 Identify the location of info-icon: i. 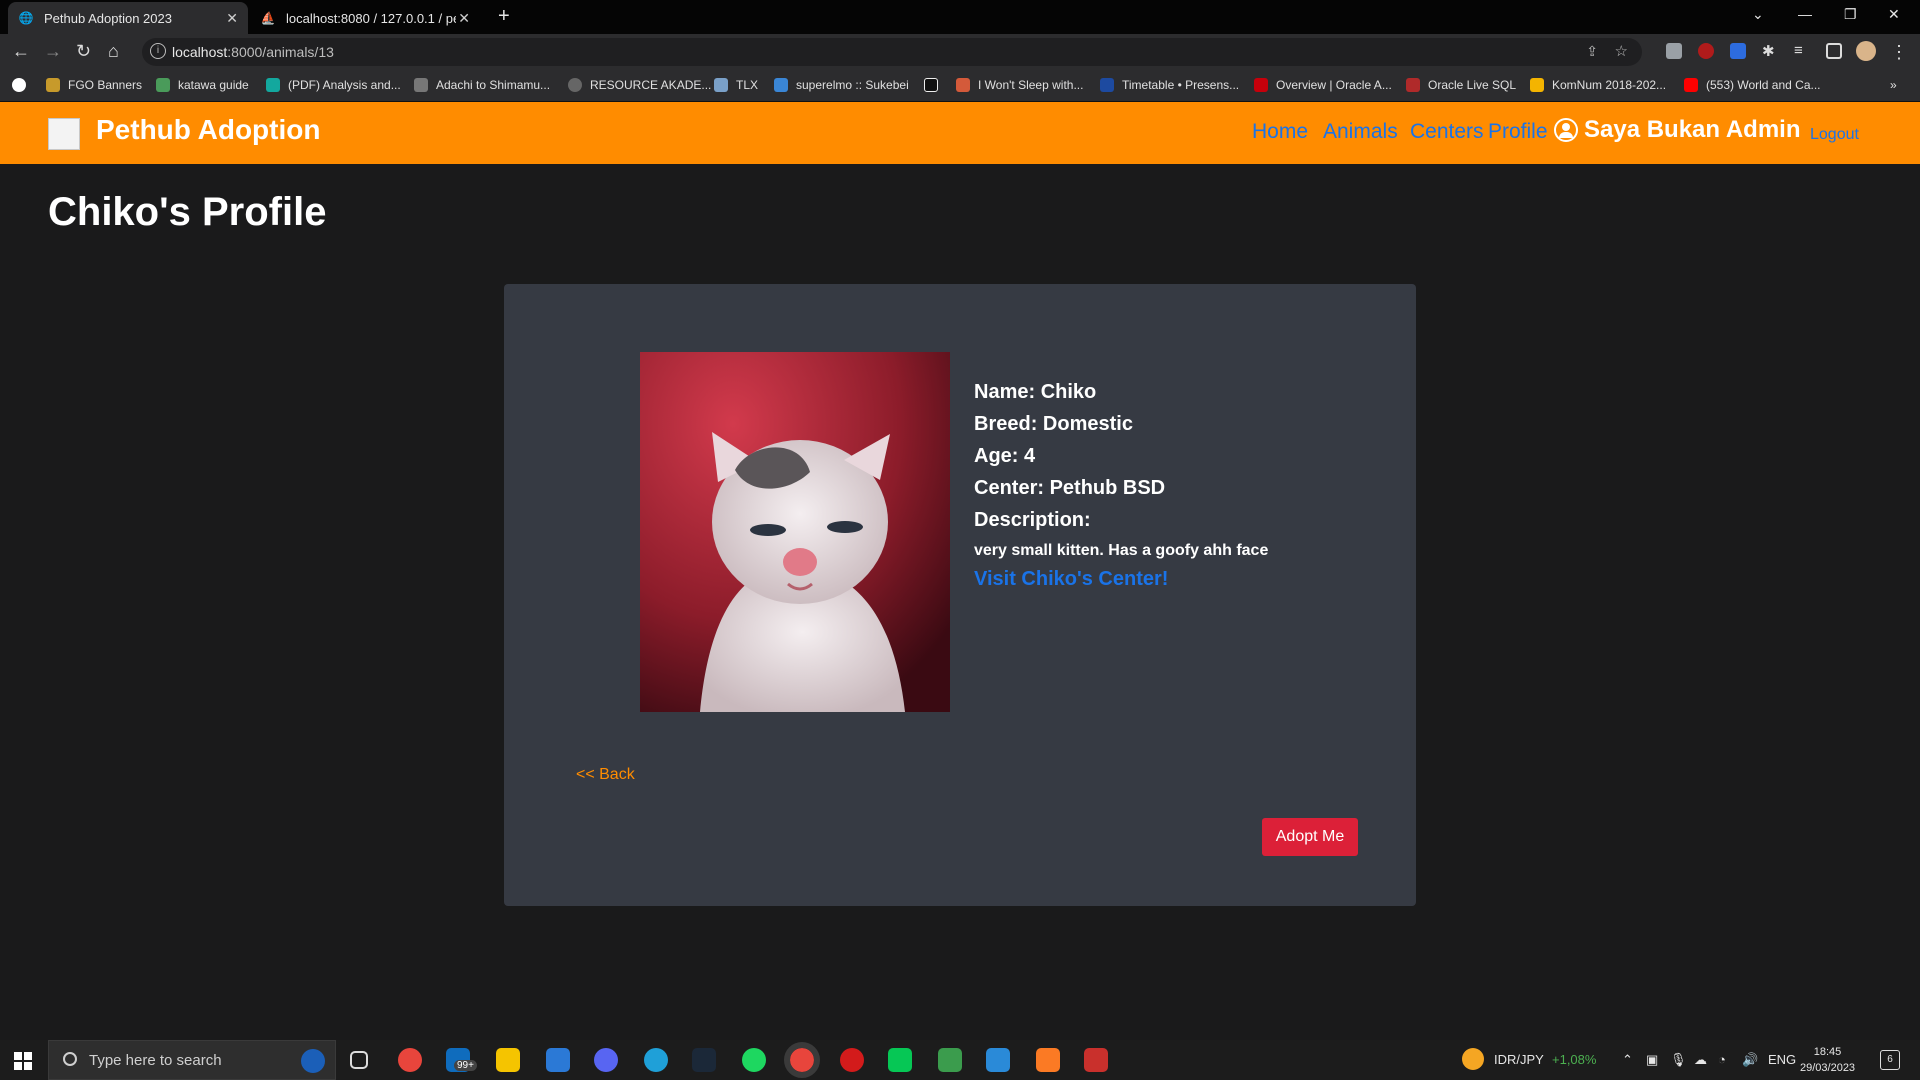
(158, 51).